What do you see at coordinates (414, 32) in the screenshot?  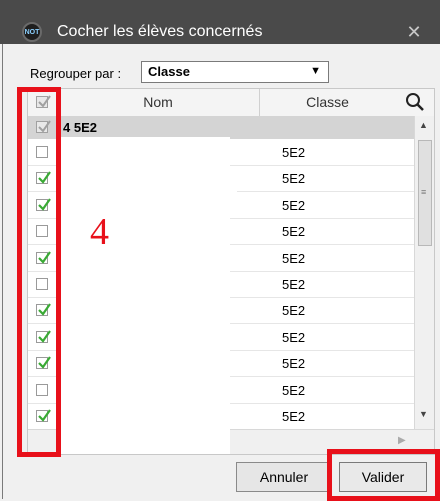 I see `close-icon: ✕` at bounding box center [414, 32].